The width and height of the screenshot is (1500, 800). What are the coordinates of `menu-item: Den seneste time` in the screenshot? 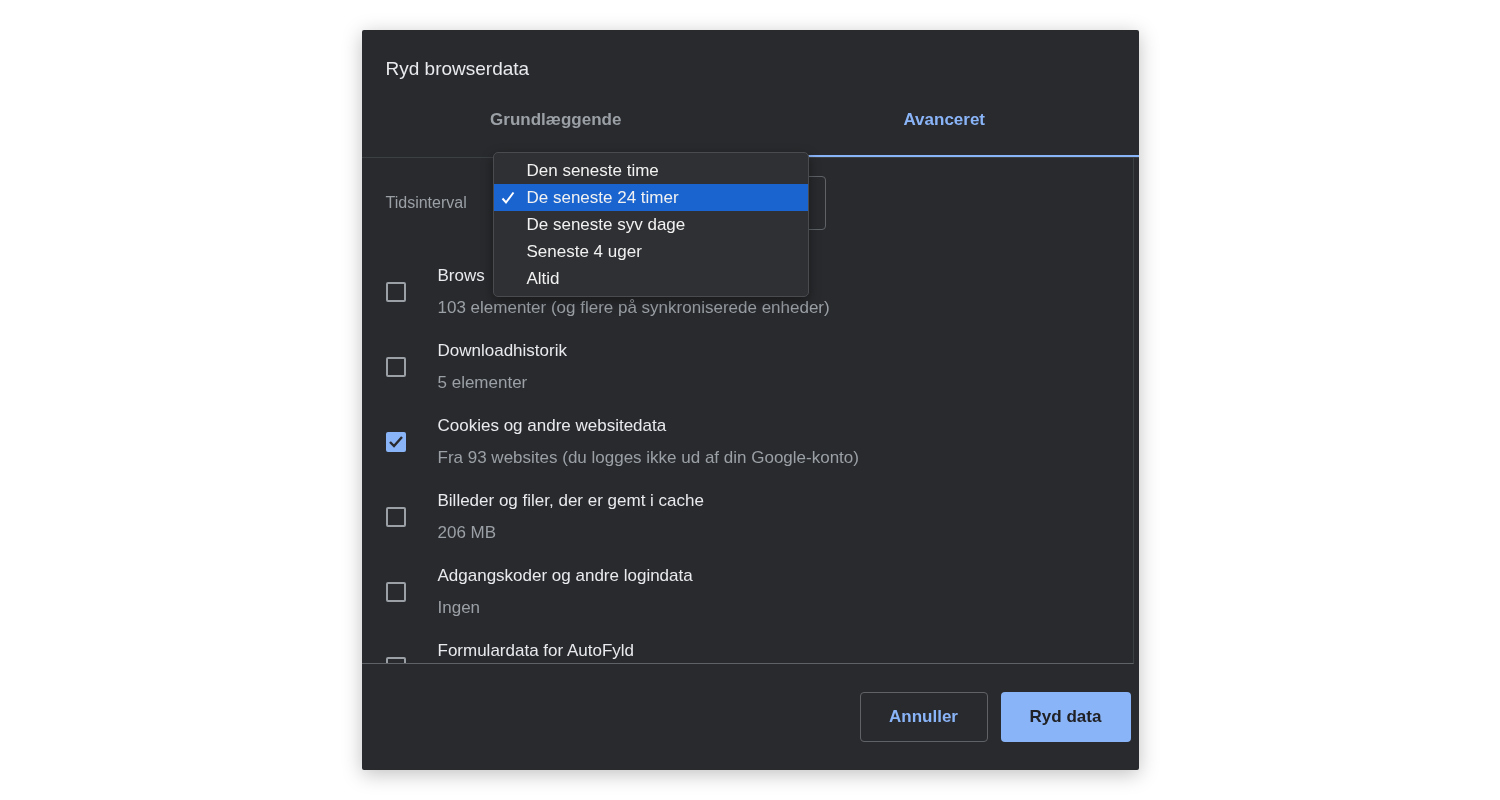 It's located at (650, 170).